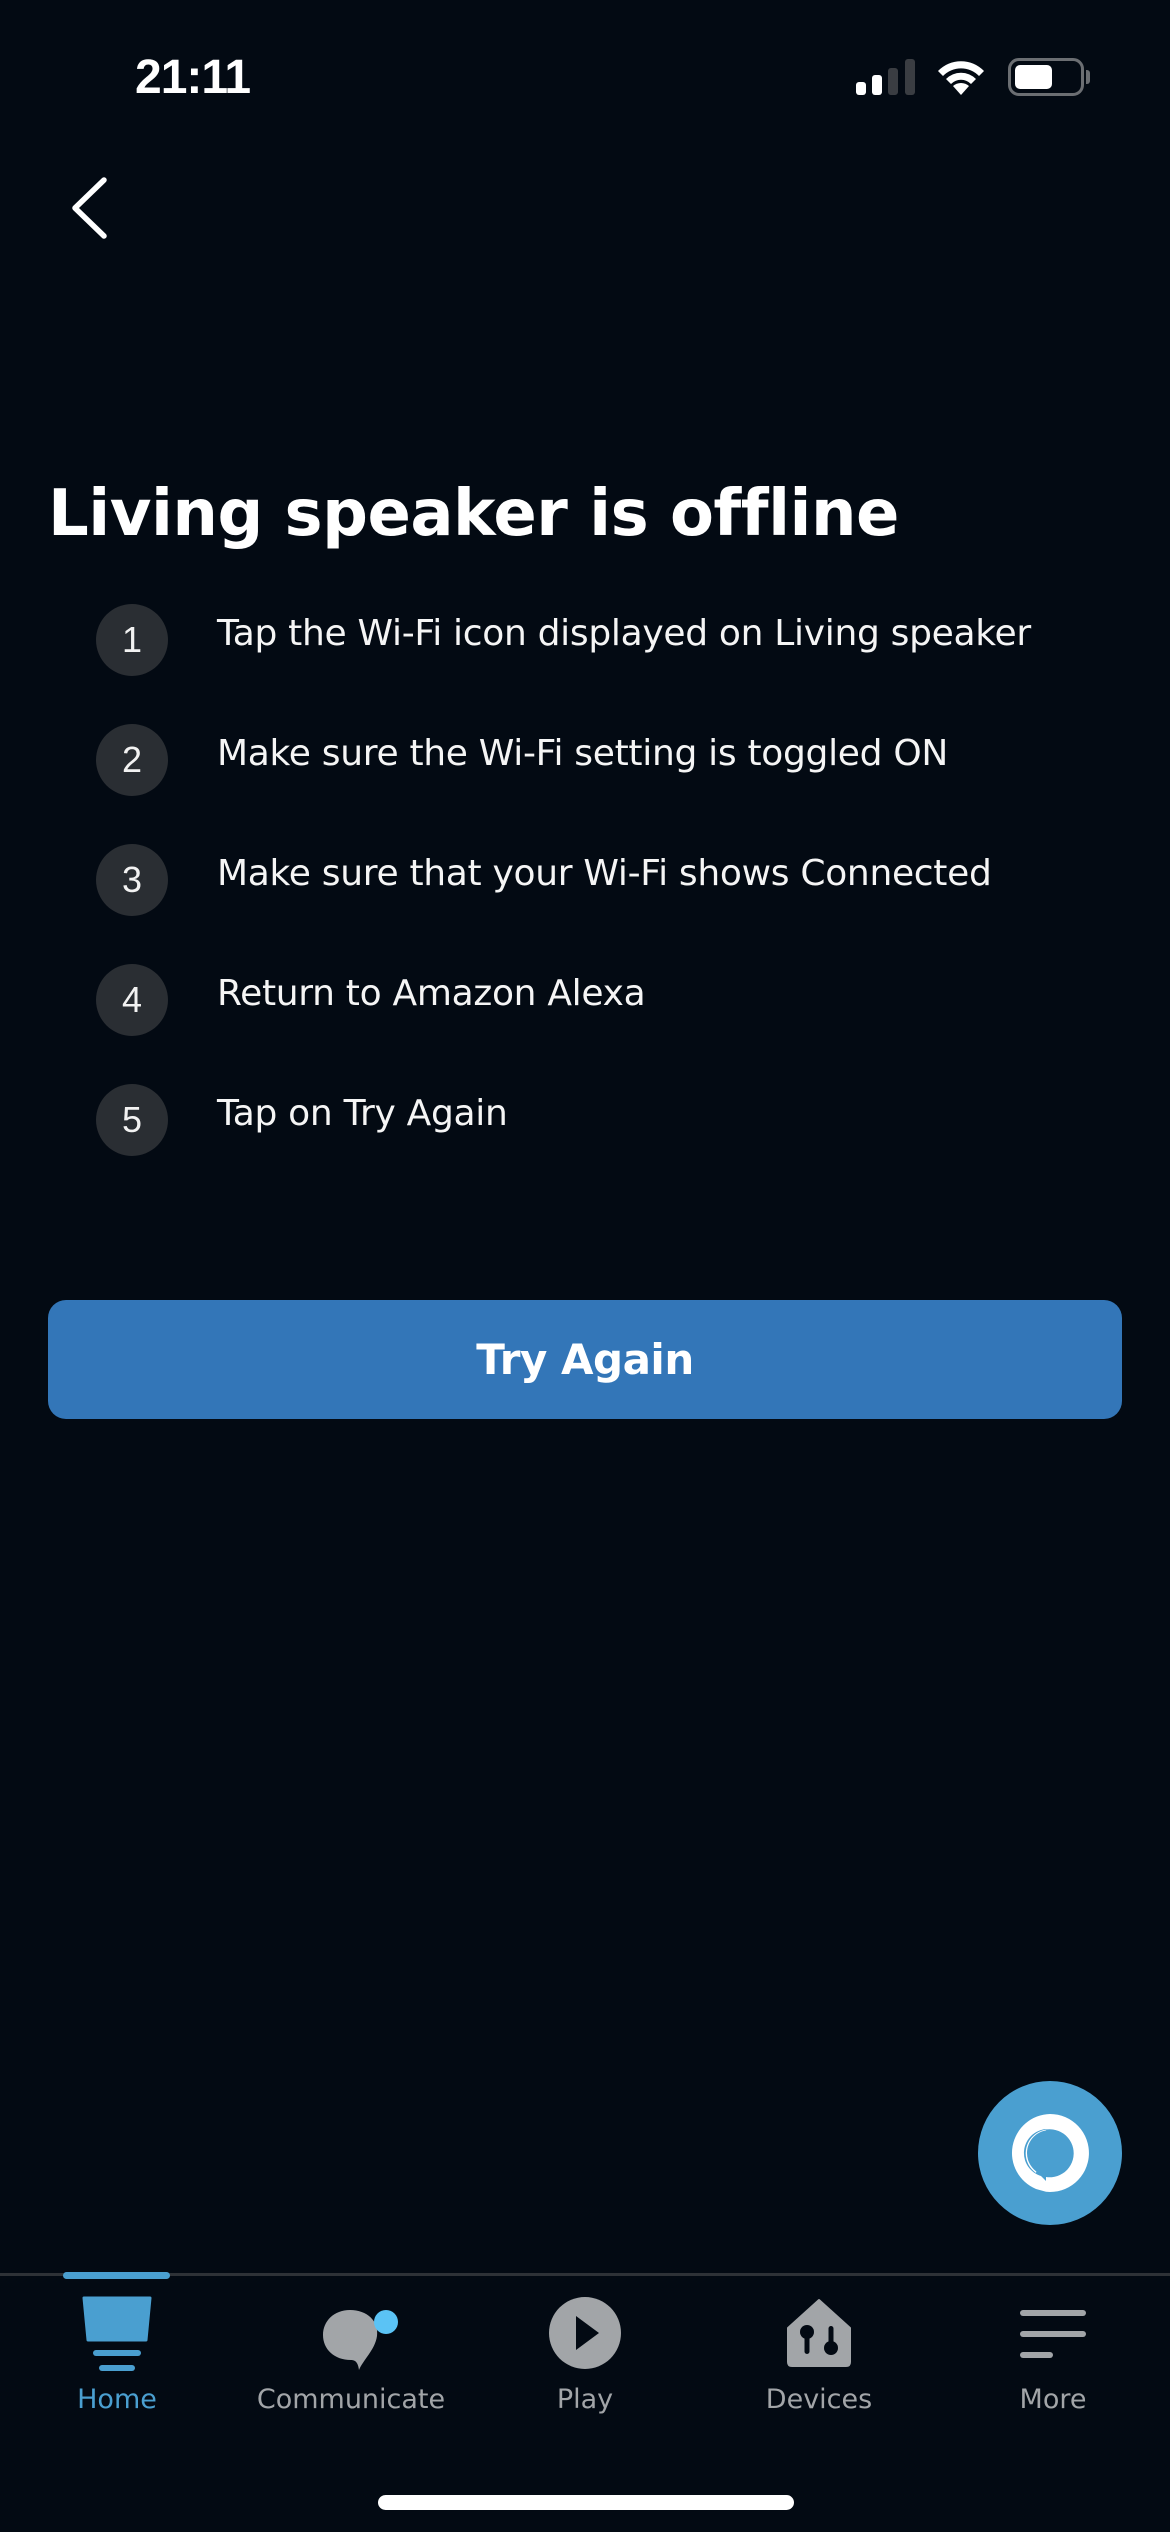 Image resolution: width=1170 pixels, height=2532 pixels. I want to click on step-text: Tap on Try Again, so click(362, 1113).